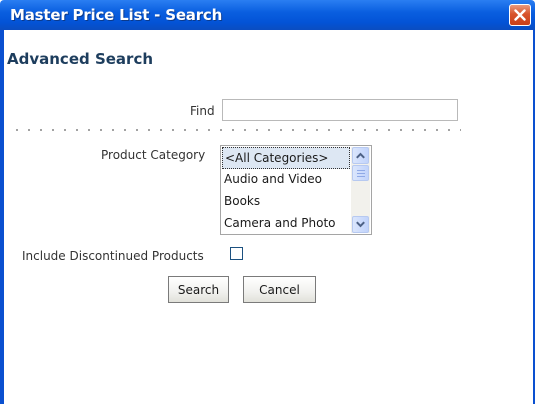 Image resolution: width=535 pixels, height=404 pixels. I want to click on close-button, so click(520, 15).